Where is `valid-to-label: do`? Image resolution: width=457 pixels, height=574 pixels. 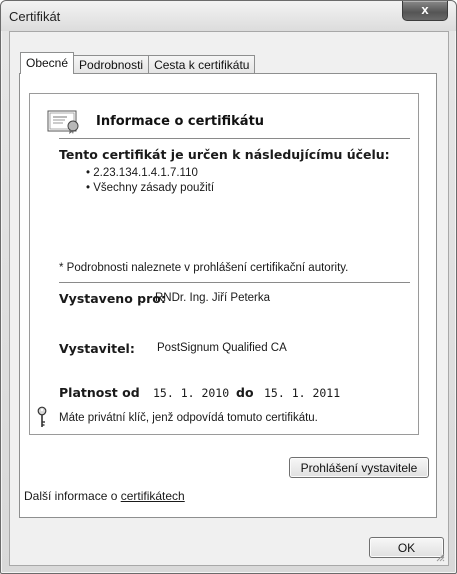
valid-to-label: do is located at coordinates (245, 392).